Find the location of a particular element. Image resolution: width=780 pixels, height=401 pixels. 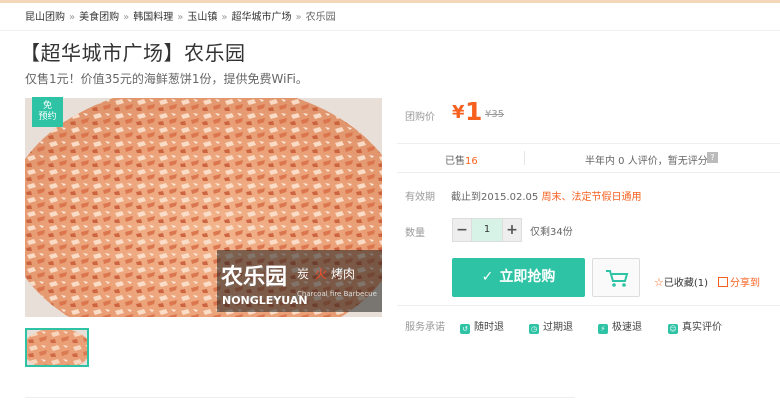

breadcrumb-link-city: 昆山团购 is located at coordinates (45, 17).